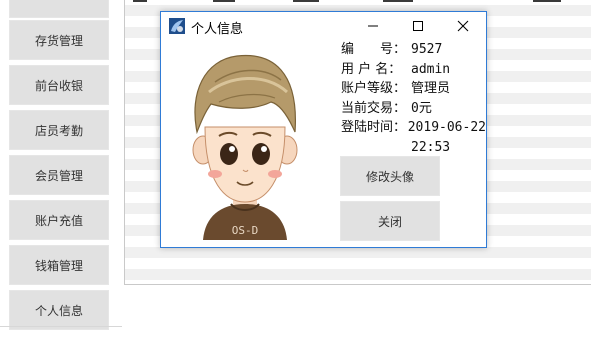  I want to click on sidebar-item-attendance: 店员考勤, so click(59, 130).